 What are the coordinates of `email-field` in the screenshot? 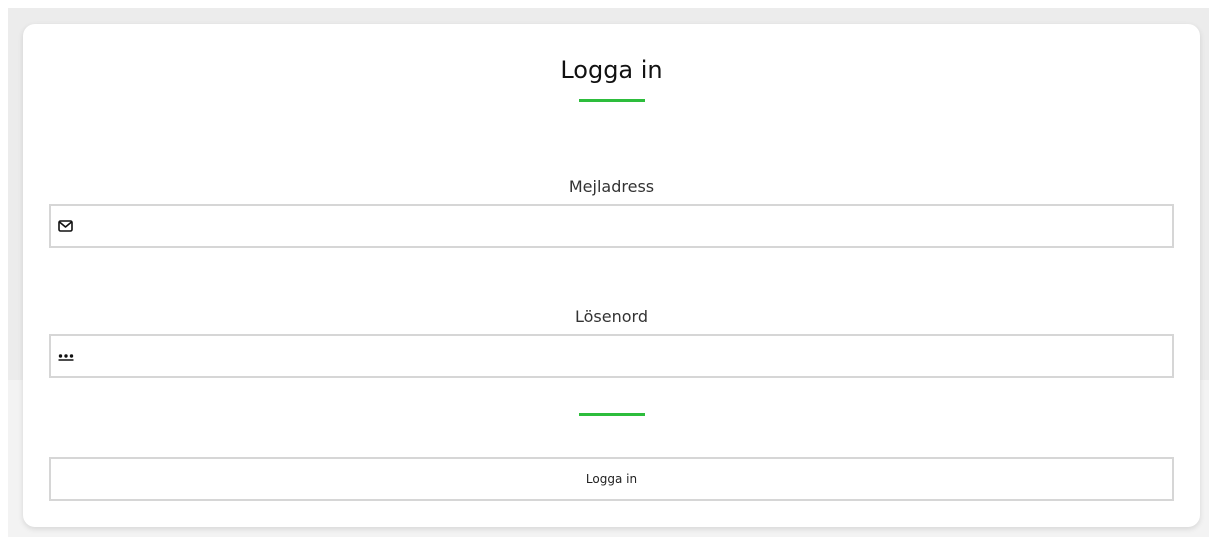 It's located at (611, 226).